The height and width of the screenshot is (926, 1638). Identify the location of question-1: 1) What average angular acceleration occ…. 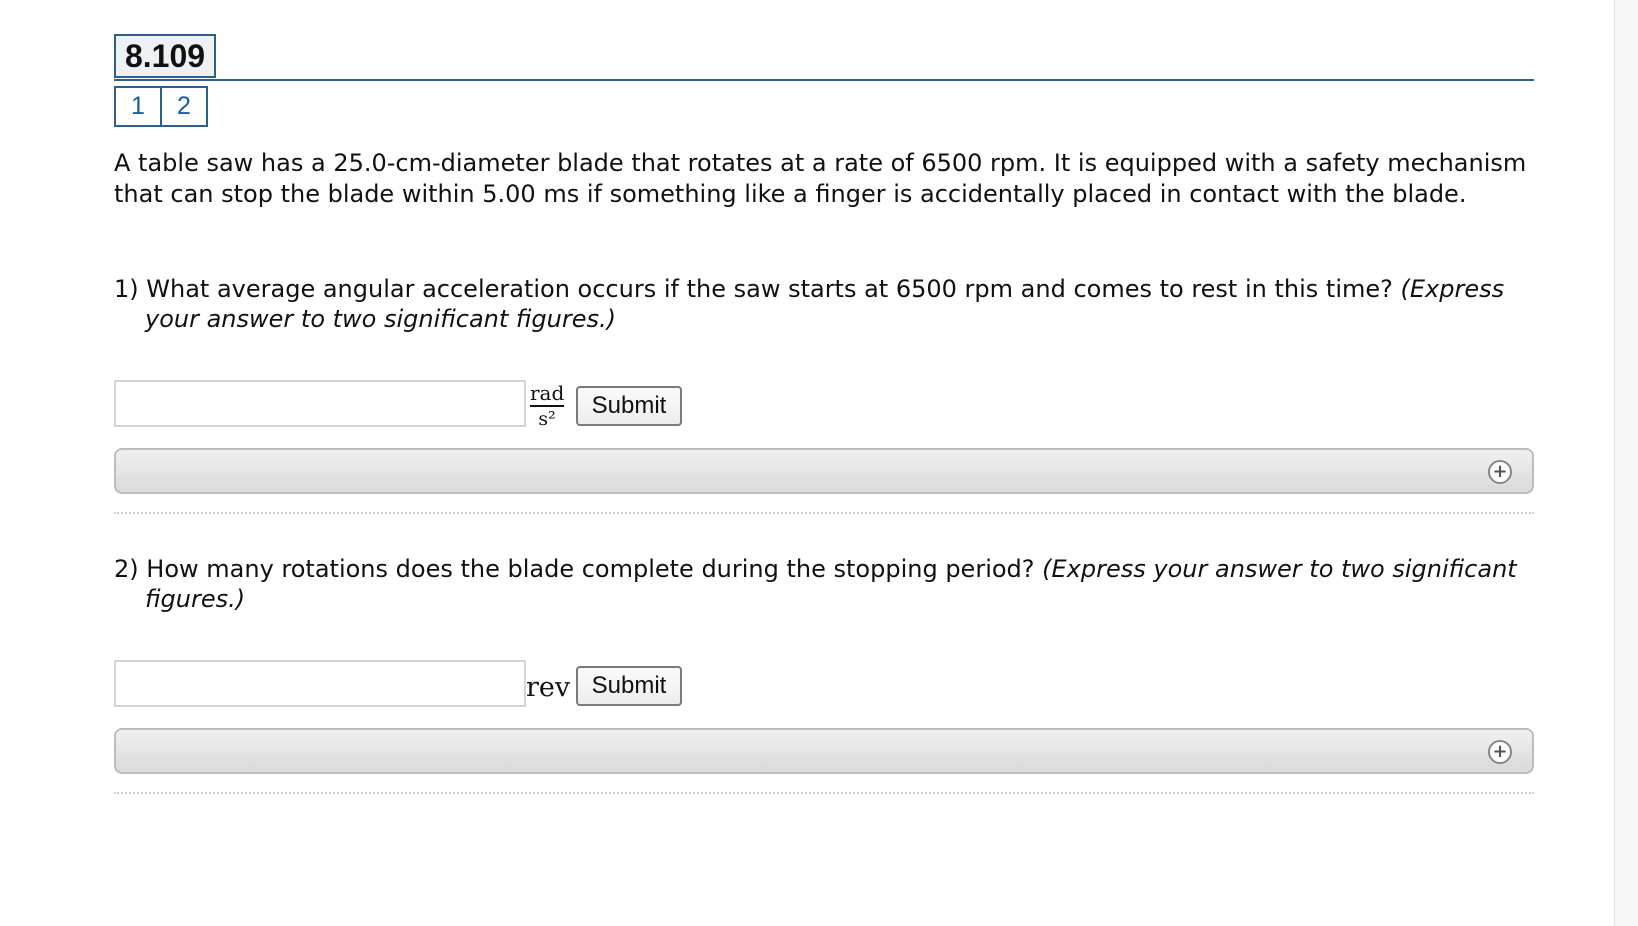
(824, 304).